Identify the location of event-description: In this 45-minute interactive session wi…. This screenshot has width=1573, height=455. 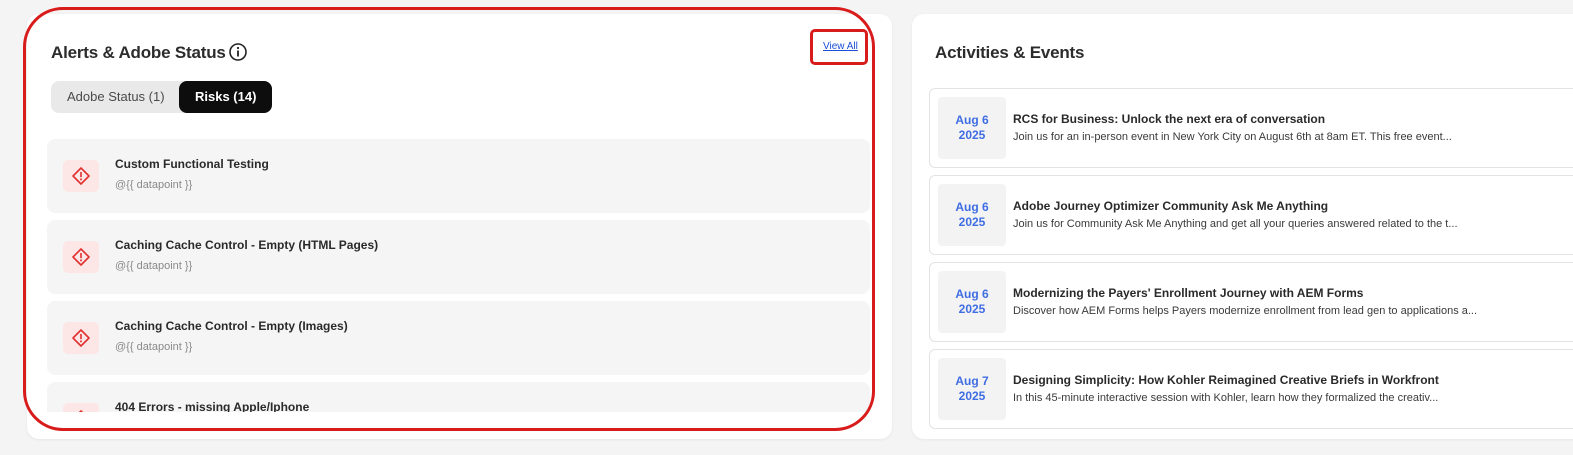
(1226, 398).